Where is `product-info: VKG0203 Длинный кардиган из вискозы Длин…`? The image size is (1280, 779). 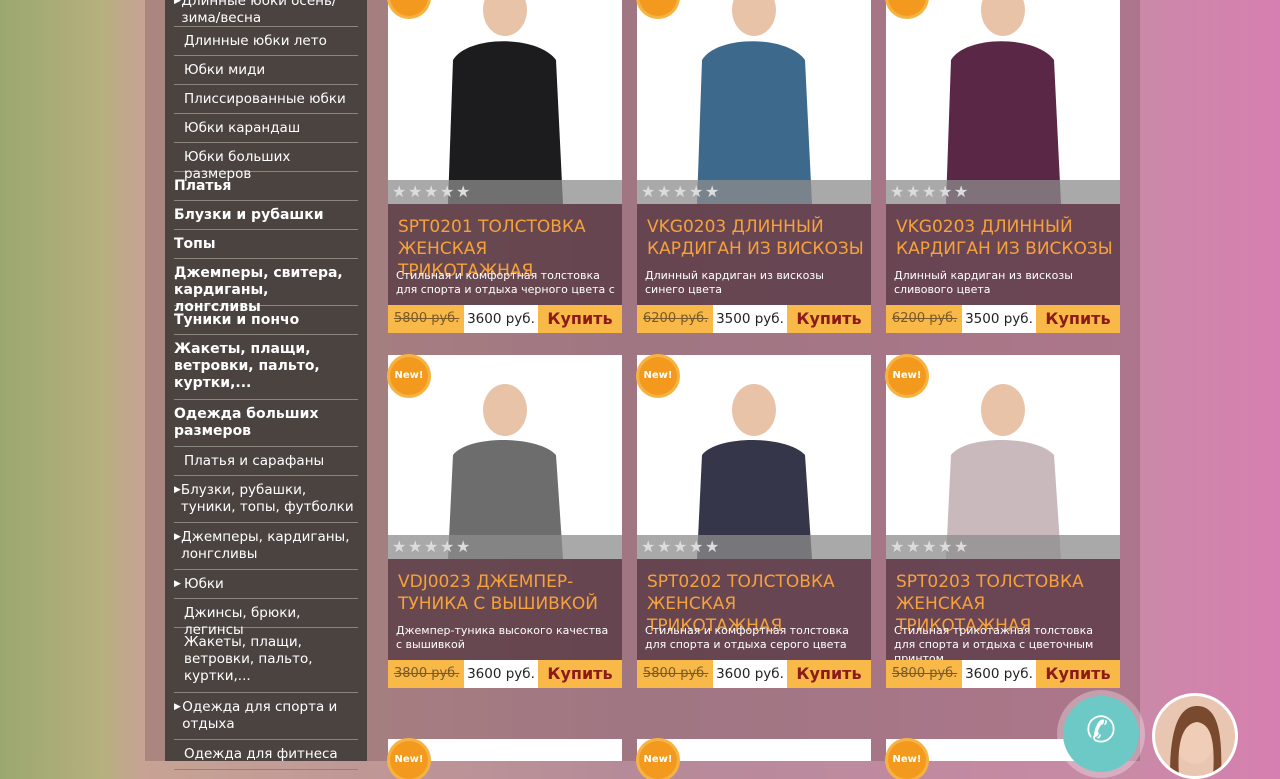
product-info: VKG0203 Длинный кардиган из вискозы Длин… is located at coordinates (1003, 254).